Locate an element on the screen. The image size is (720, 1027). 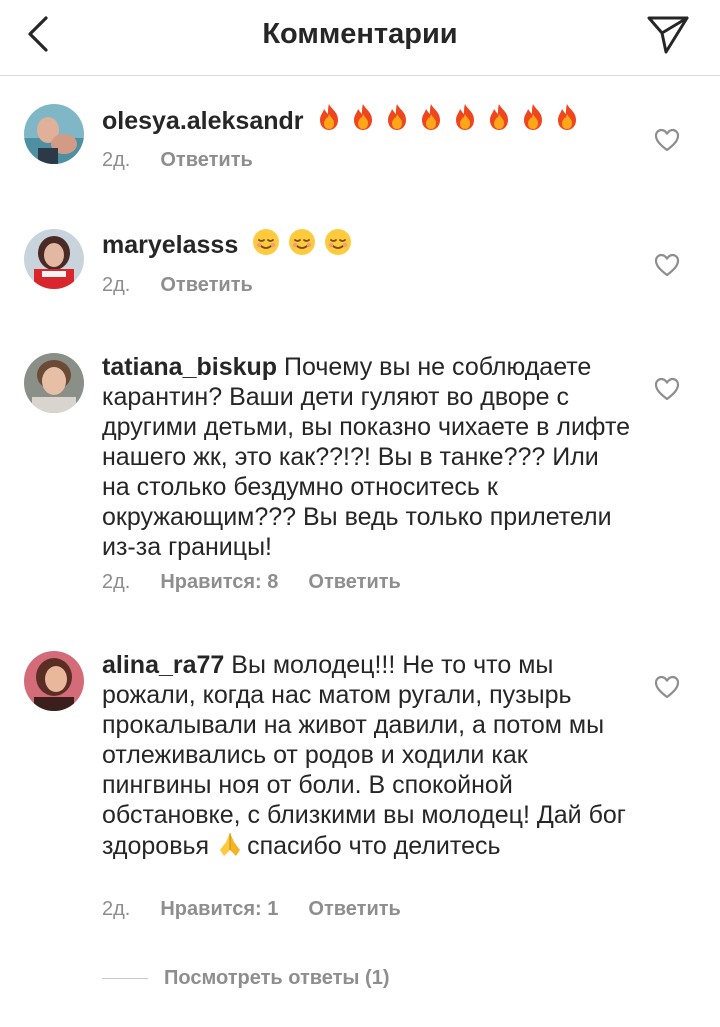
fire-emoji-row is located at coordinates (446, 119).